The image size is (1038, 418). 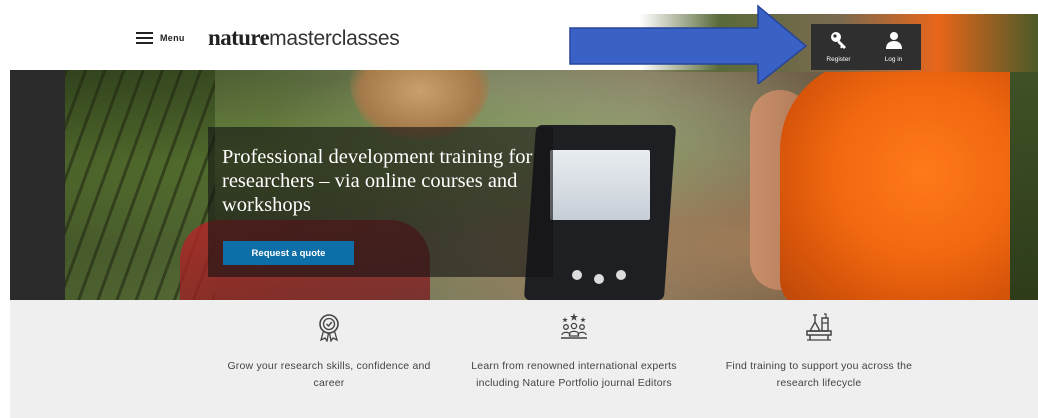 What do you see at coordinates (1024, 185) in the screenshot?
I see `hero-right-foliage` at bounding box center [1024, 185].